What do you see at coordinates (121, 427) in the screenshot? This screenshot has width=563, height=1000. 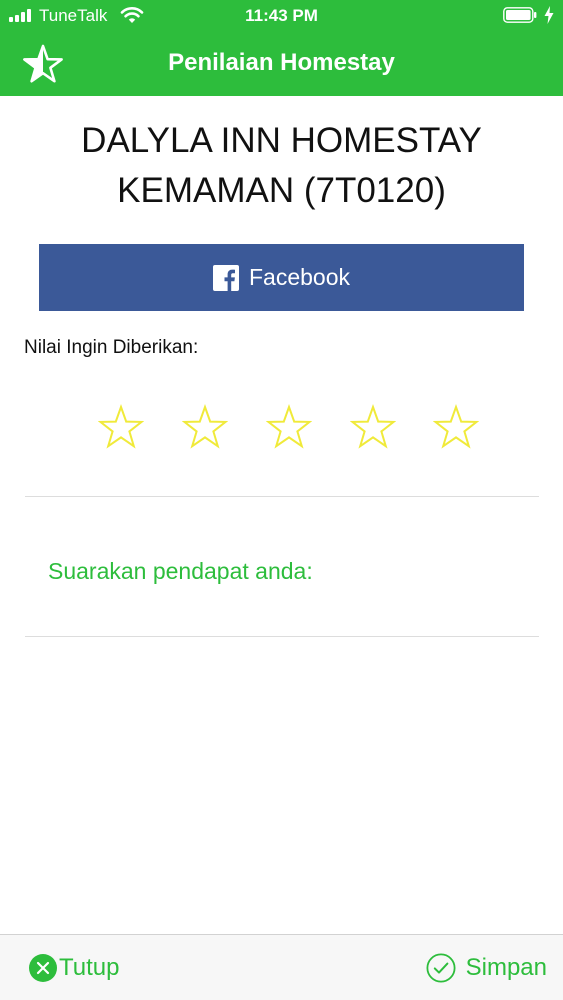 I see `rating-star-1-icon` at bounding box center [121, 427].